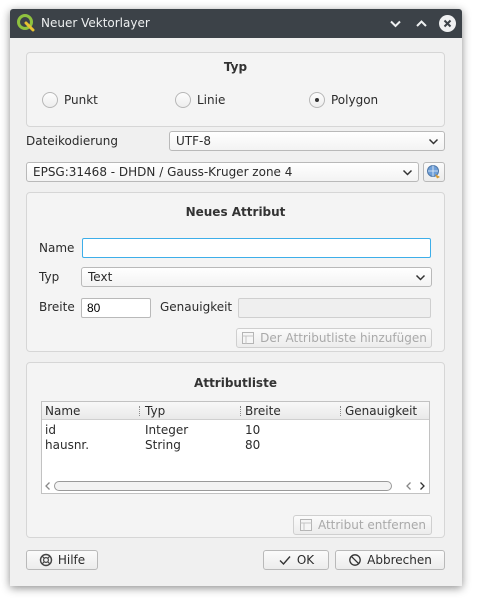 This screenshot has width=482, height=607. Describe the element at coordinates (236, 23) in the screenshot. I see `title-bar: Neuer Vektorlayer` at that location.